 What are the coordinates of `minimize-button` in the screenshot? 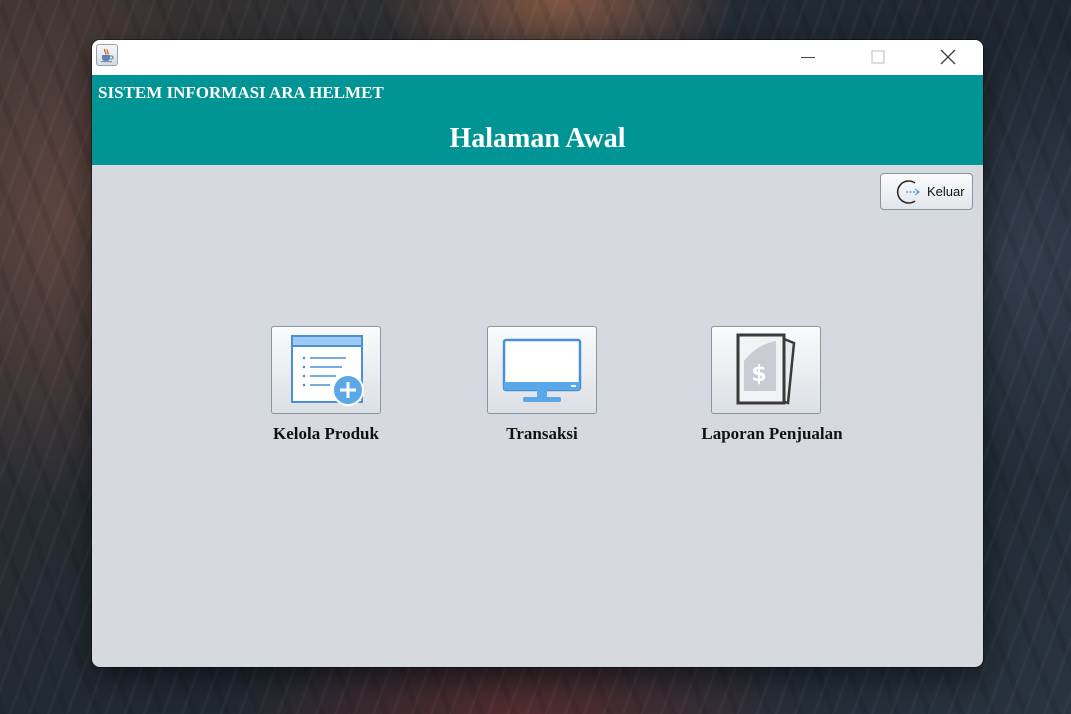 It's located at (808, 56).